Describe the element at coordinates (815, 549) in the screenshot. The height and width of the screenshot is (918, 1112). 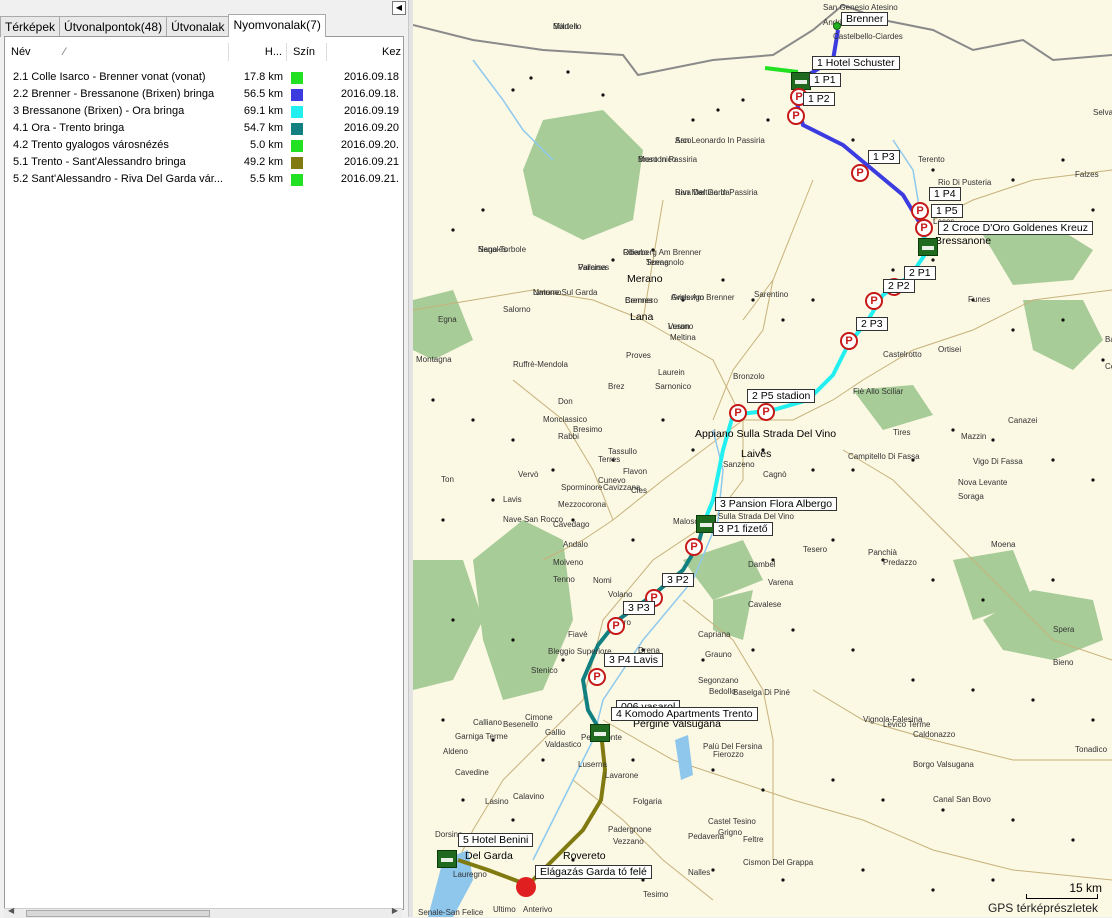
I see `place-label: Tesero` at that location.